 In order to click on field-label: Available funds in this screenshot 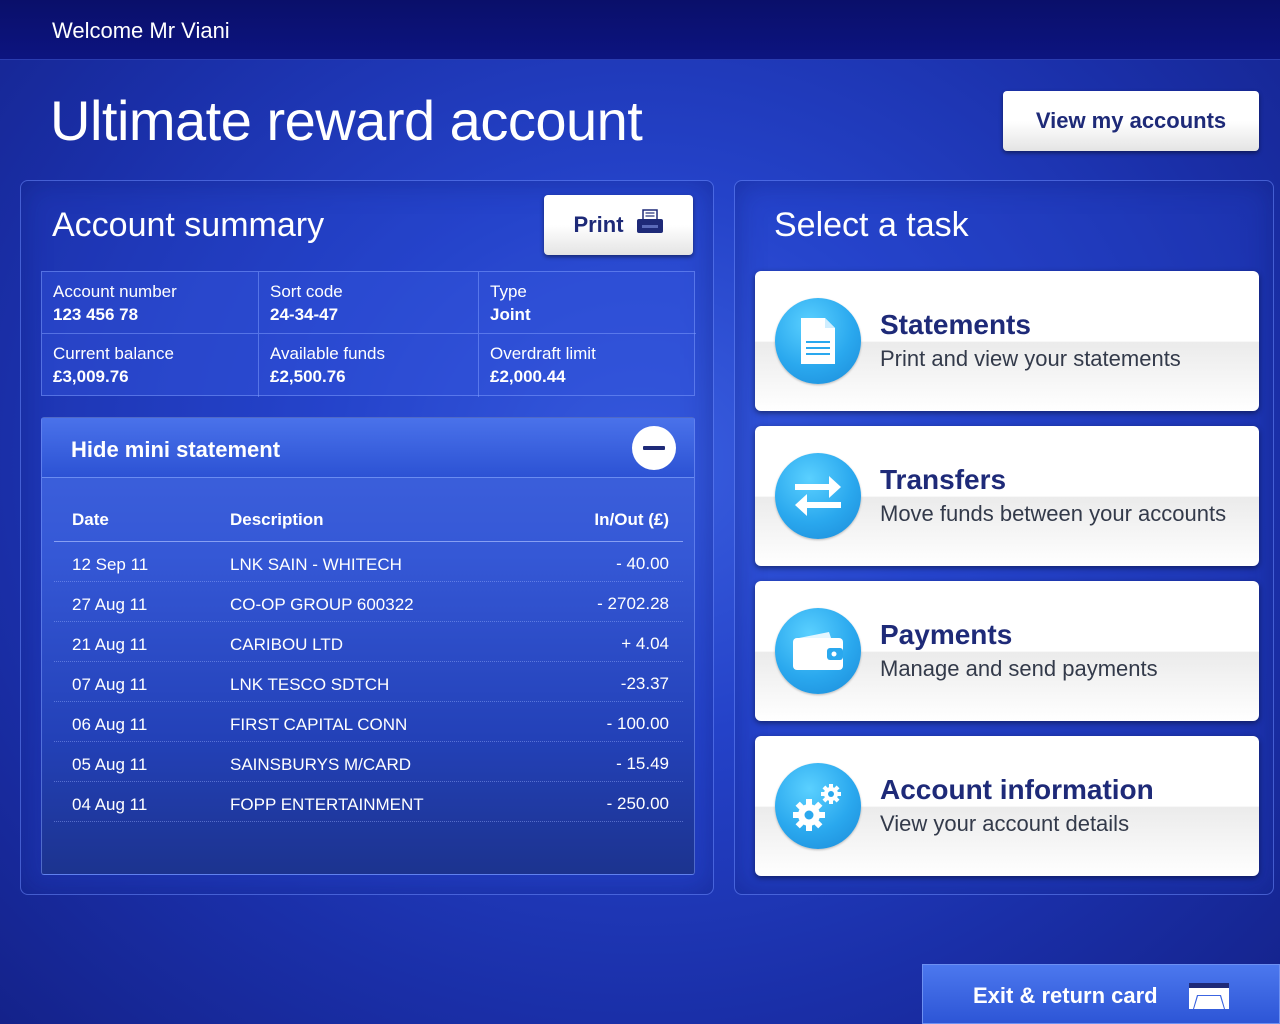, I will do `click(327, 353)`.